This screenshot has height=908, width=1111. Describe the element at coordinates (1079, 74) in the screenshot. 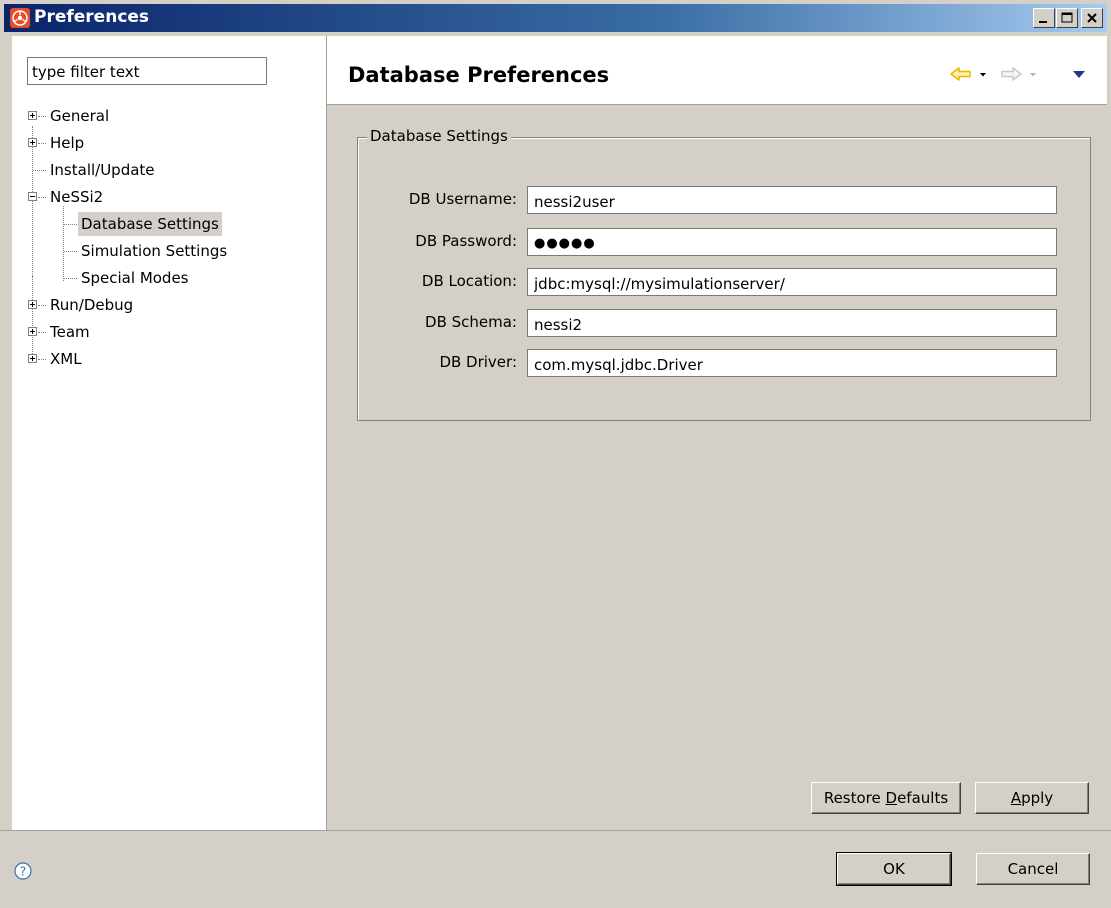

I see `view-menu-icon` at that location.